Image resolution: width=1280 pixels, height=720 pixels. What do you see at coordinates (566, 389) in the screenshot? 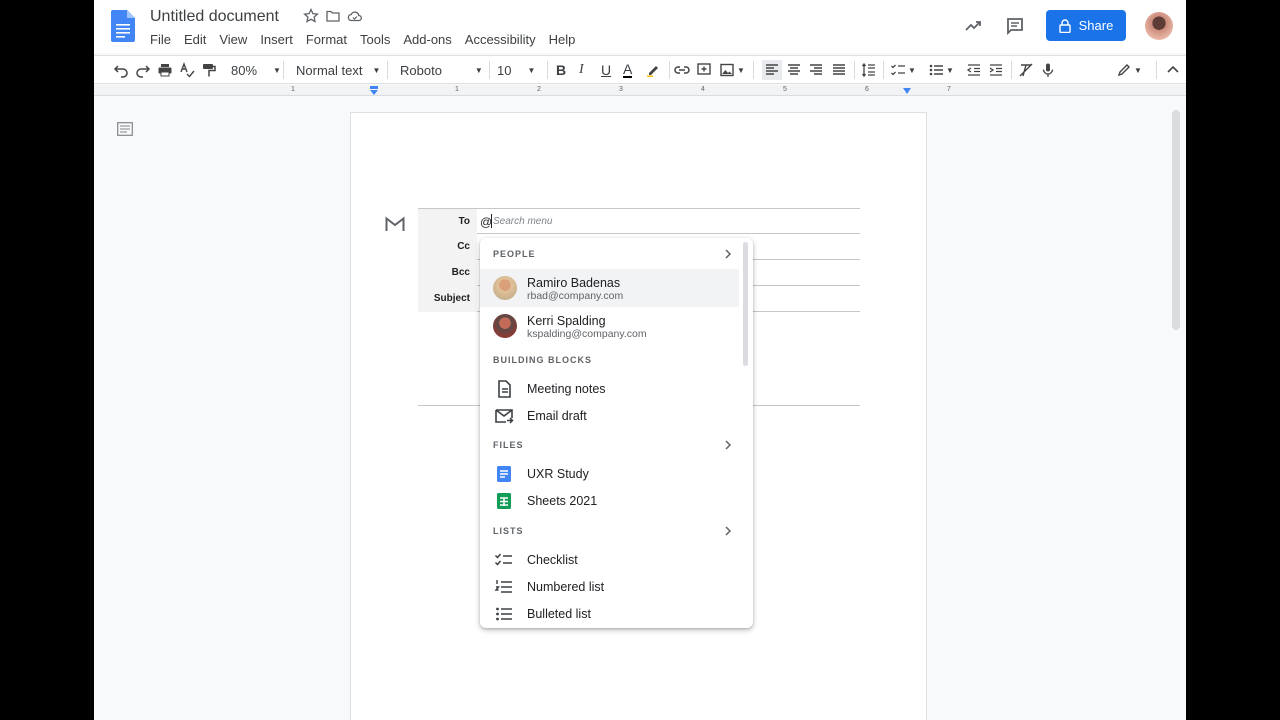
I see `menu-item-label: Meeting notes` at bounding box center [566, 389].